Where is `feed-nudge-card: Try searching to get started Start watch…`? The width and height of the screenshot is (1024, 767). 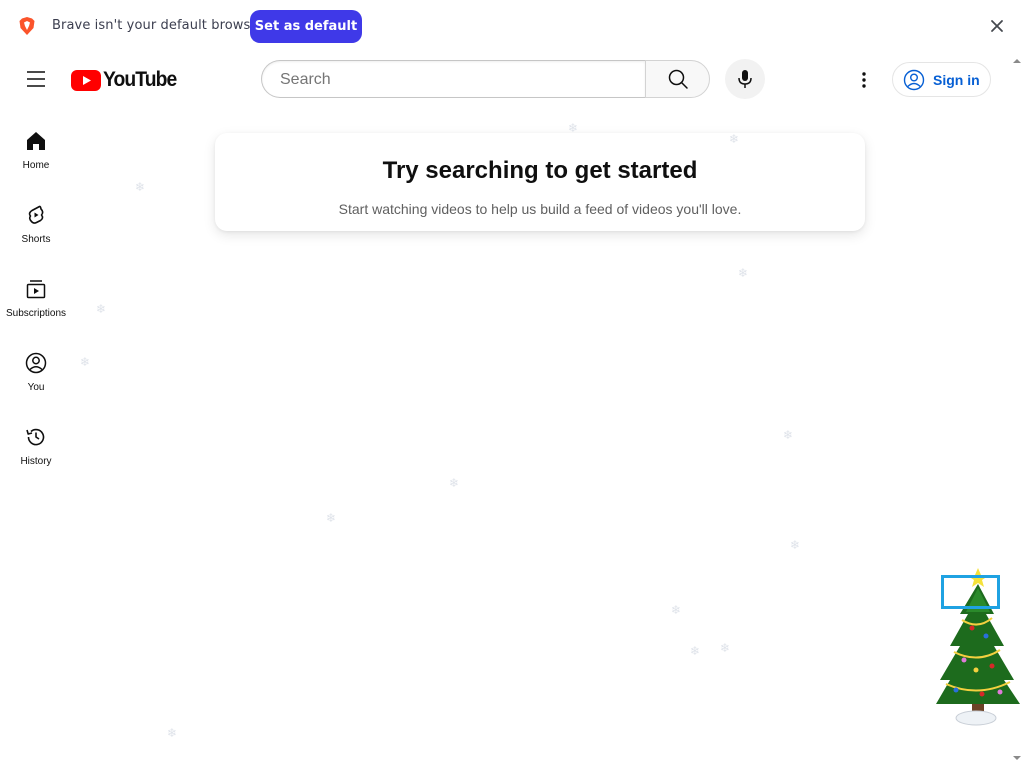 feed-nudge-card: Try searching to get started Start watch… is located at coordinates (540, 182).